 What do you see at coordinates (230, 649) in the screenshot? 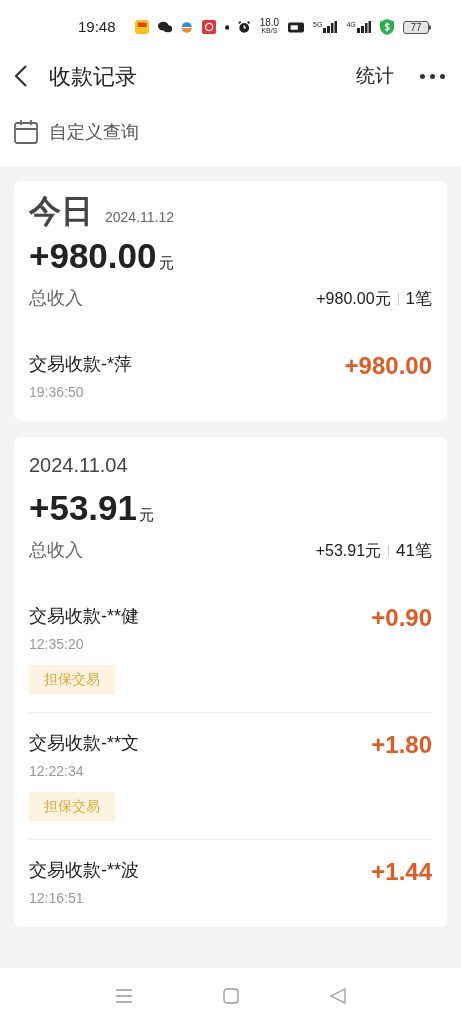
I see `transaction-row: 交易收款-**健 12:35:20 担保交易 +0.90` at bounding box center [230, 649].